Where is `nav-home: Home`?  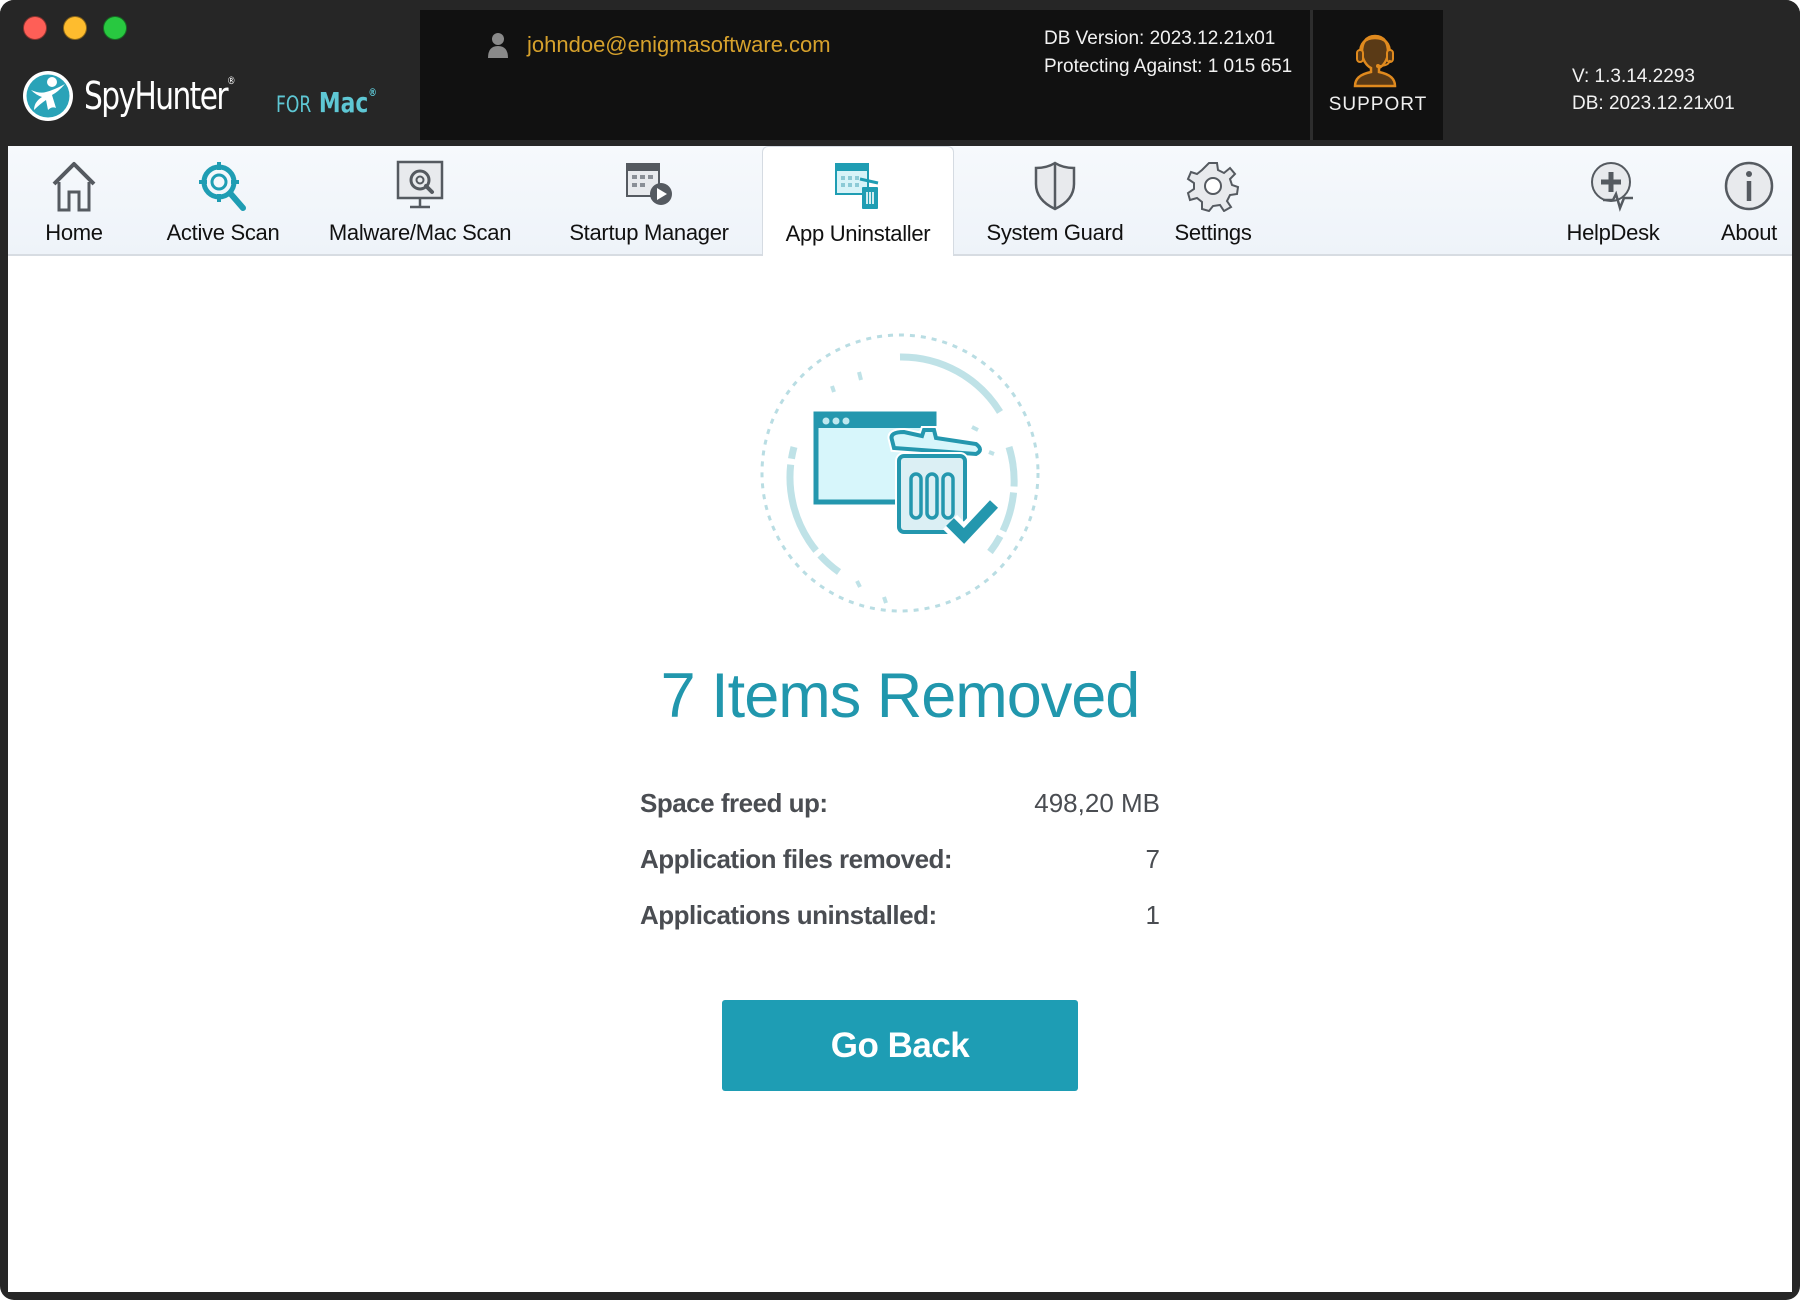
nav-home: Home is located at coordinates (74, 200).